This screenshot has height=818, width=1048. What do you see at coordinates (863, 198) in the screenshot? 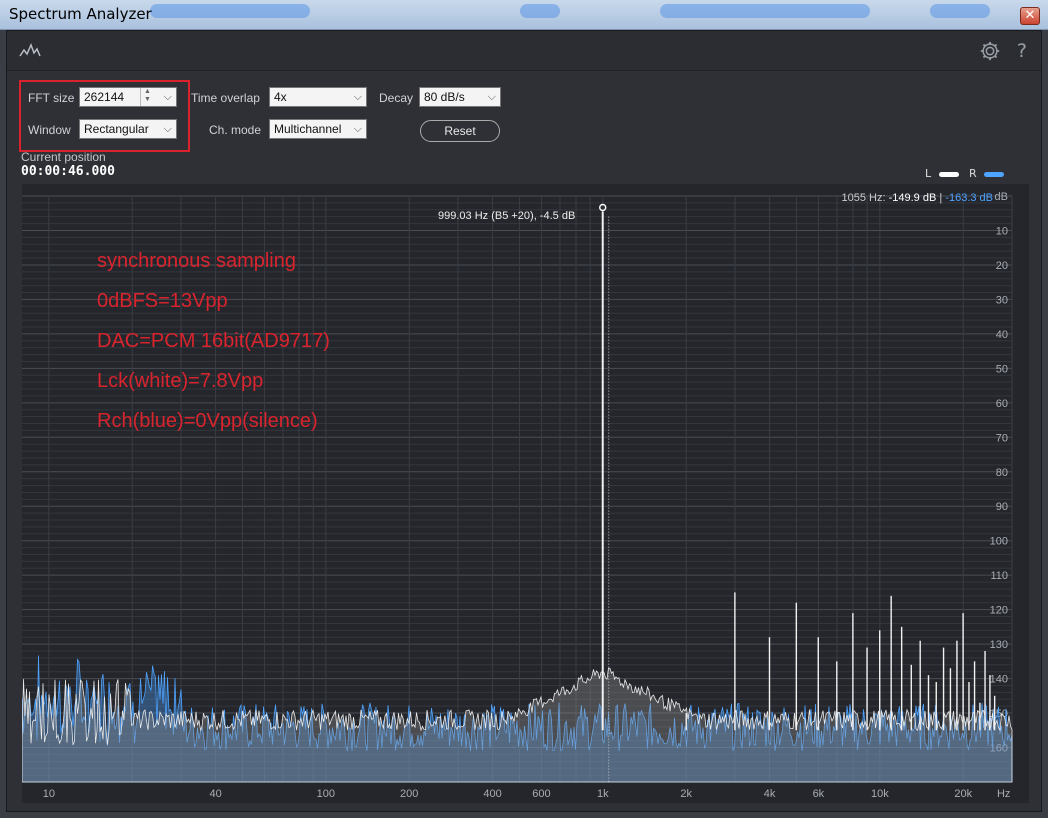
I see `readout-freq: 1055 Hz:` at bounding box center [863, 198].